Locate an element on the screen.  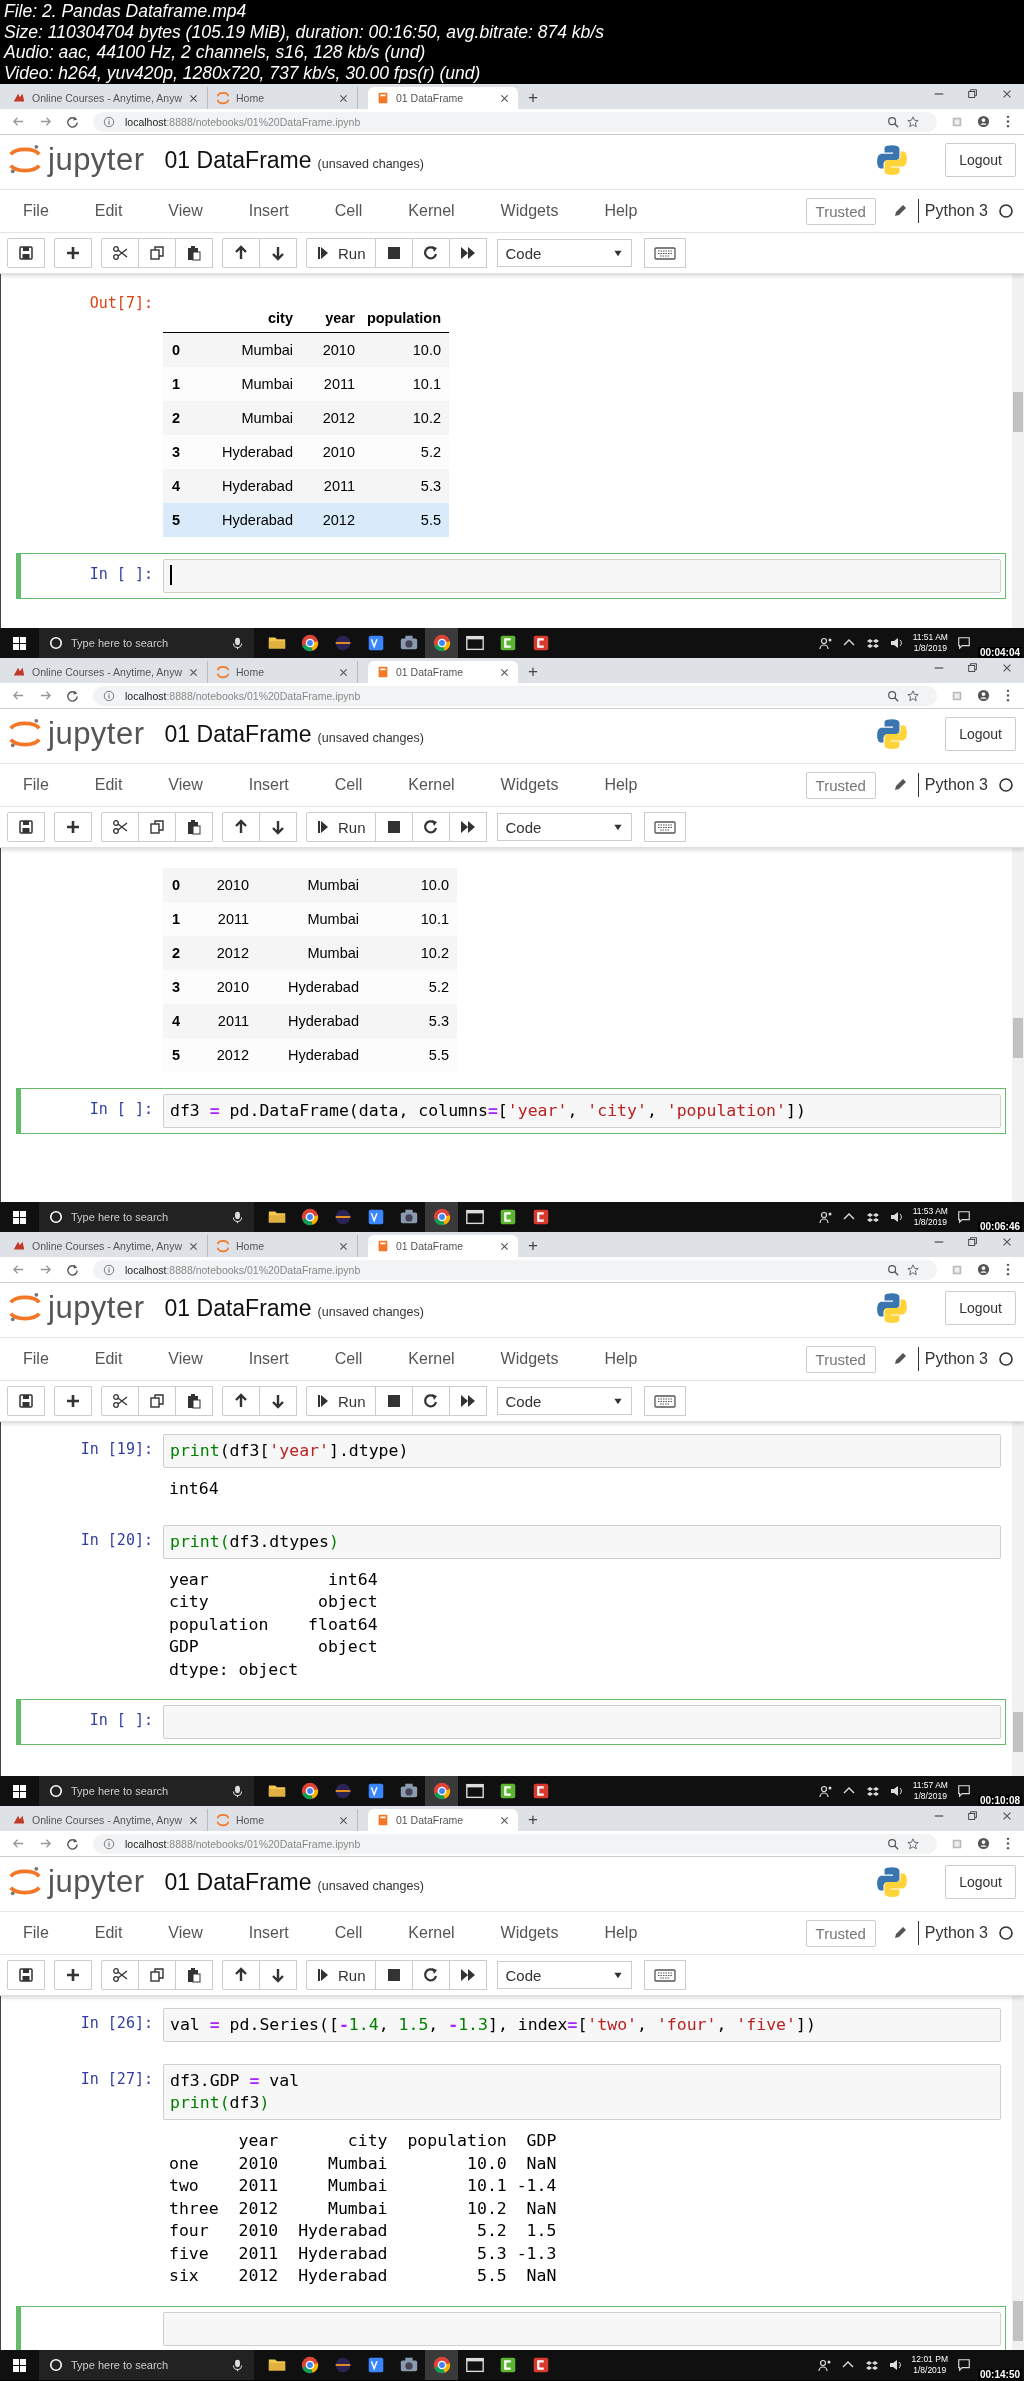
logout-button: Logout is located at coordinates (980, 160).